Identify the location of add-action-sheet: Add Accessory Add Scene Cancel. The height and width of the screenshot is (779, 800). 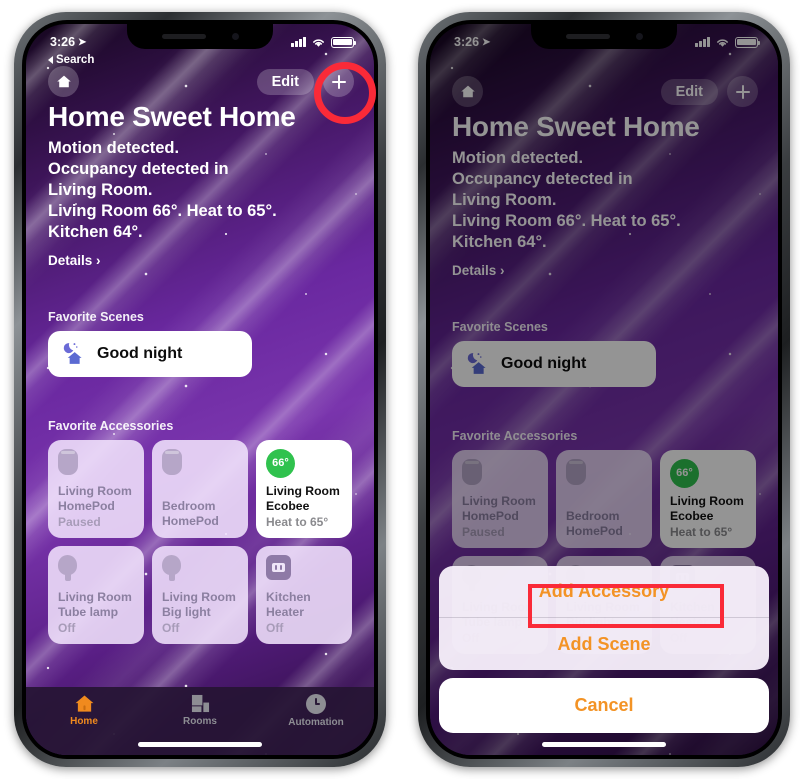
(604, 649).